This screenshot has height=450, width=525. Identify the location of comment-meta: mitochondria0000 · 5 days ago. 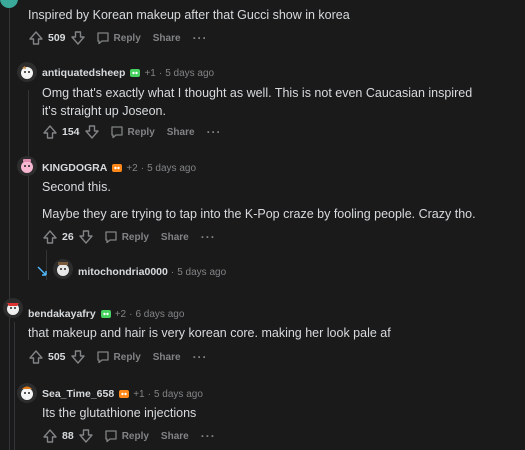
(152, 272).